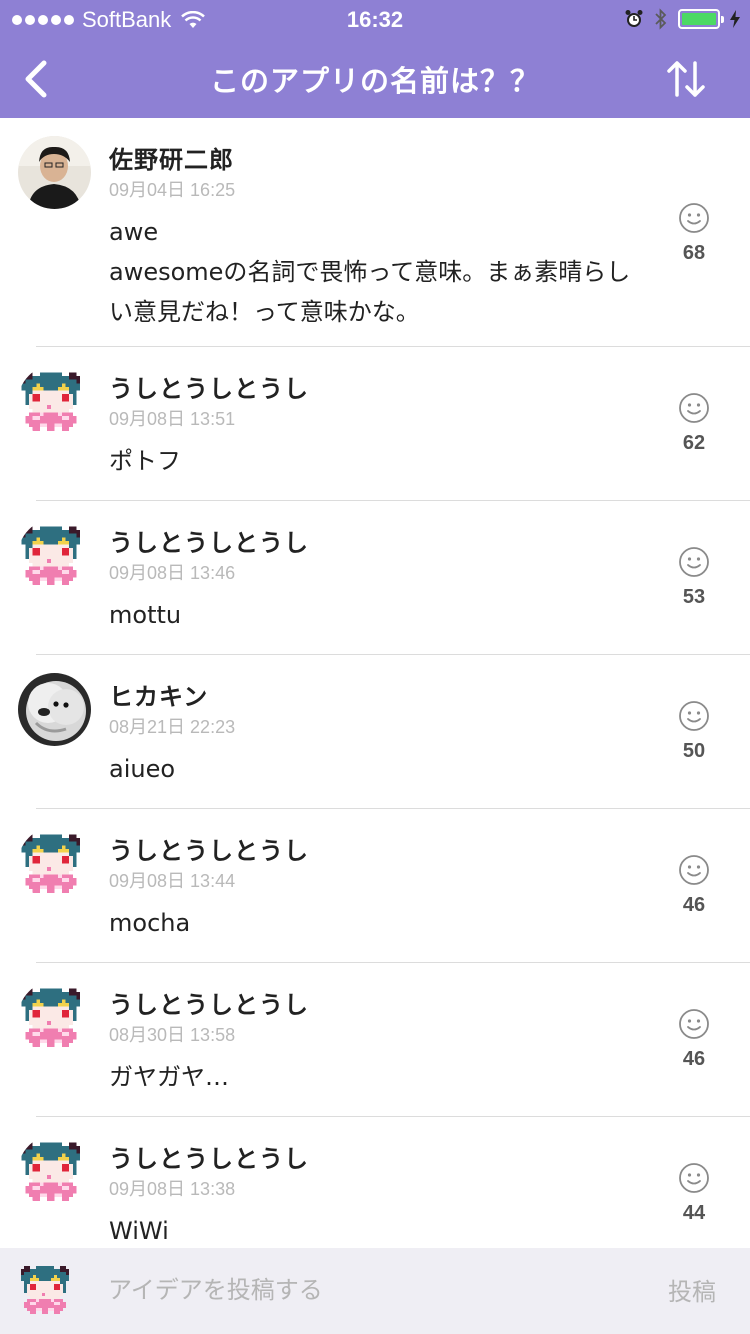 The width and height of the screenshot is (750, 1334). What do you see at coordinates (172, 1189) in the screenshot?
I see `post-date: 09月08日 13:38` at bounding box center [172, 1189].